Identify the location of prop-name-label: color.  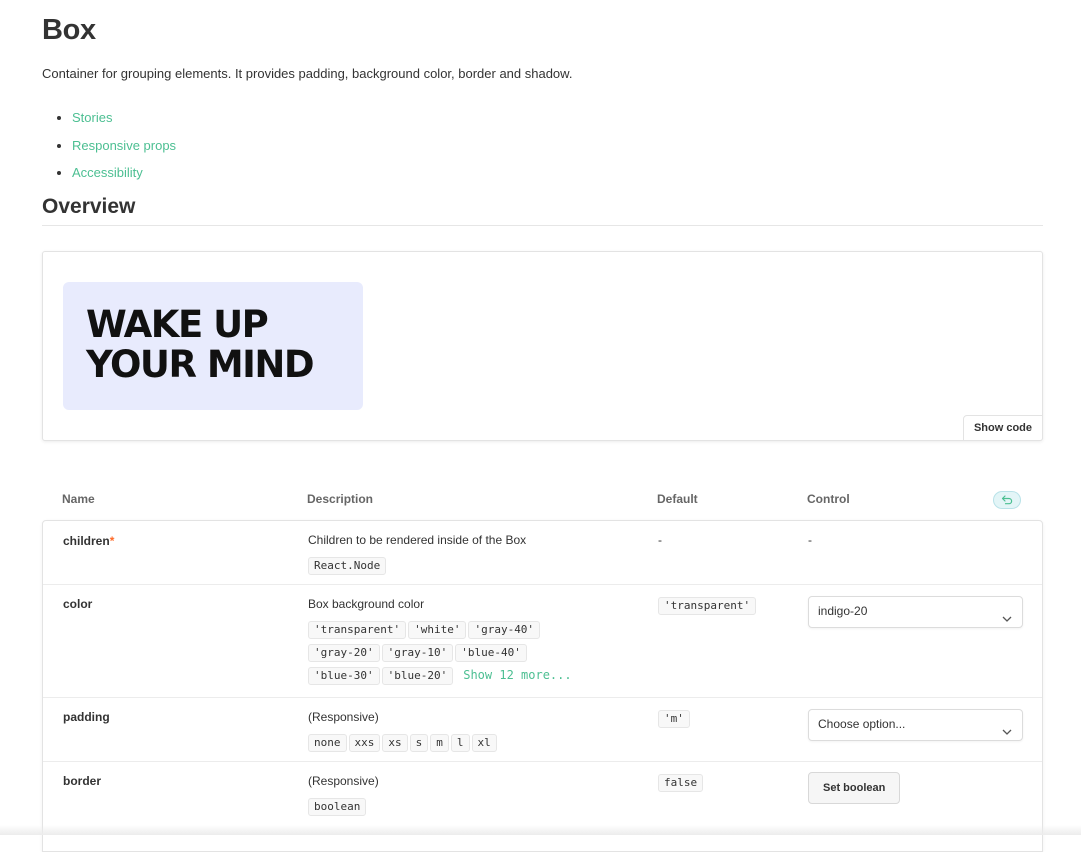
(78, 604).